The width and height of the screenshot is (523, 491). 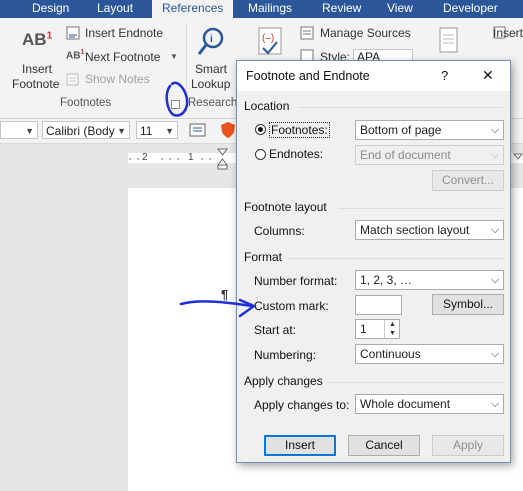 What do you see at coordinates (267, 106) in the screenshot?
I see `location-heading: Location` at bounding box center [267, 106].